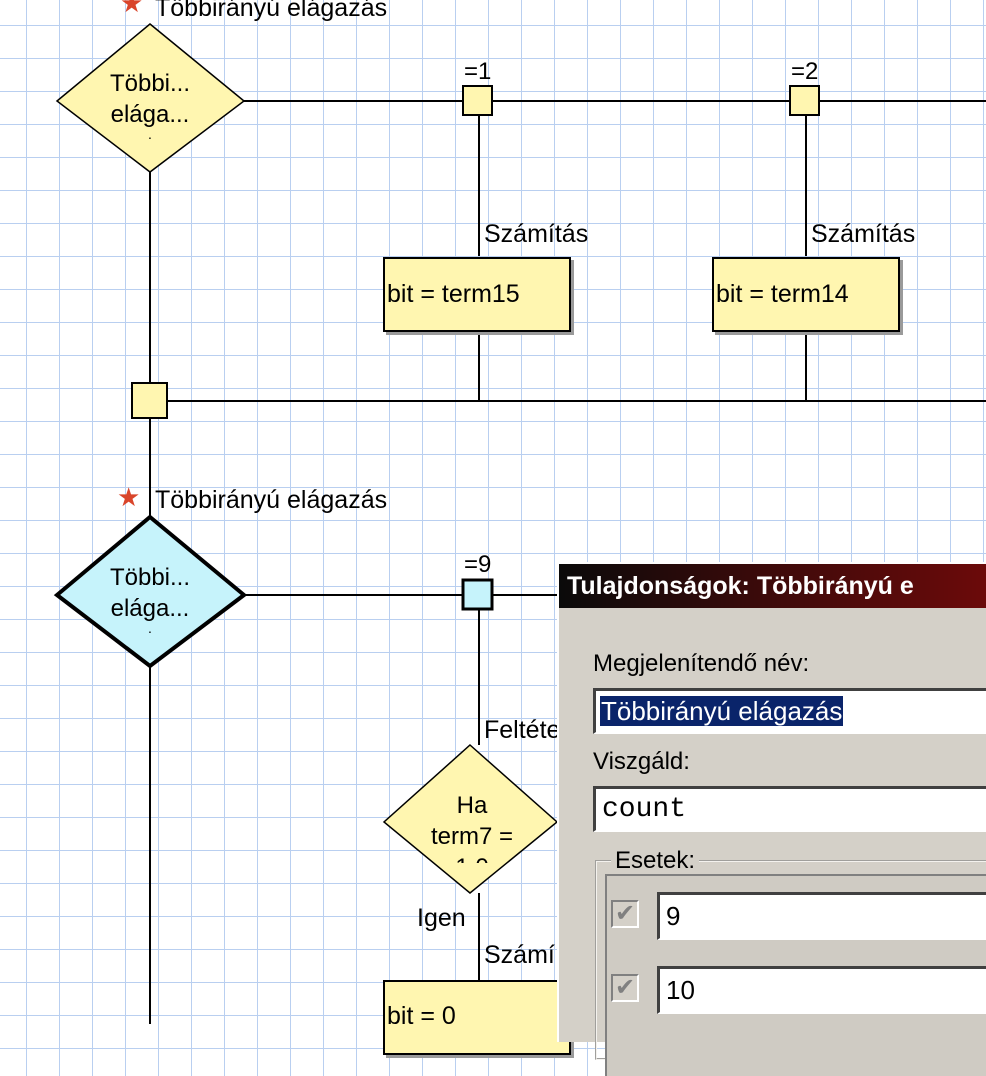  I want to click on dialog-title-bar: Tulajdonságok: Többirányú e, so click(772, 586).